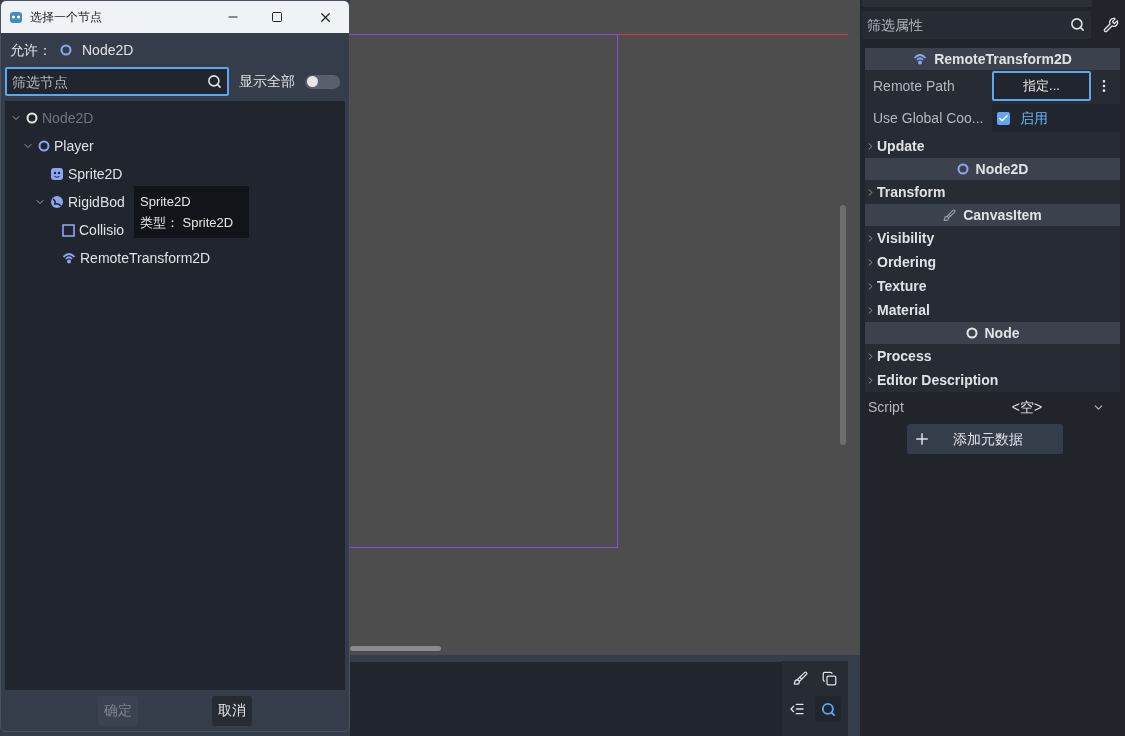 The image size is (1125, 736). What do you see at coordinates (992, 286) in the screenshot?
I see `property-group: Texture` at bounding box center [992, 286].